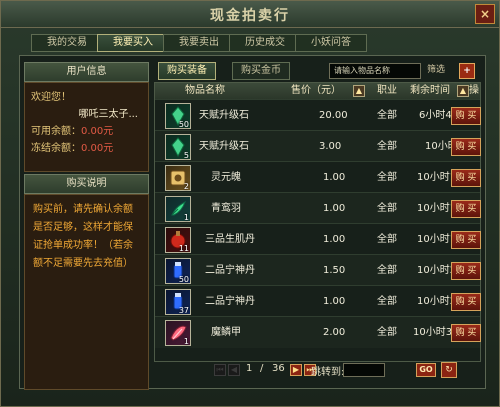 The image size is (500, 407). I want to click on prev-page-icon: ◀, so click(234, 370).